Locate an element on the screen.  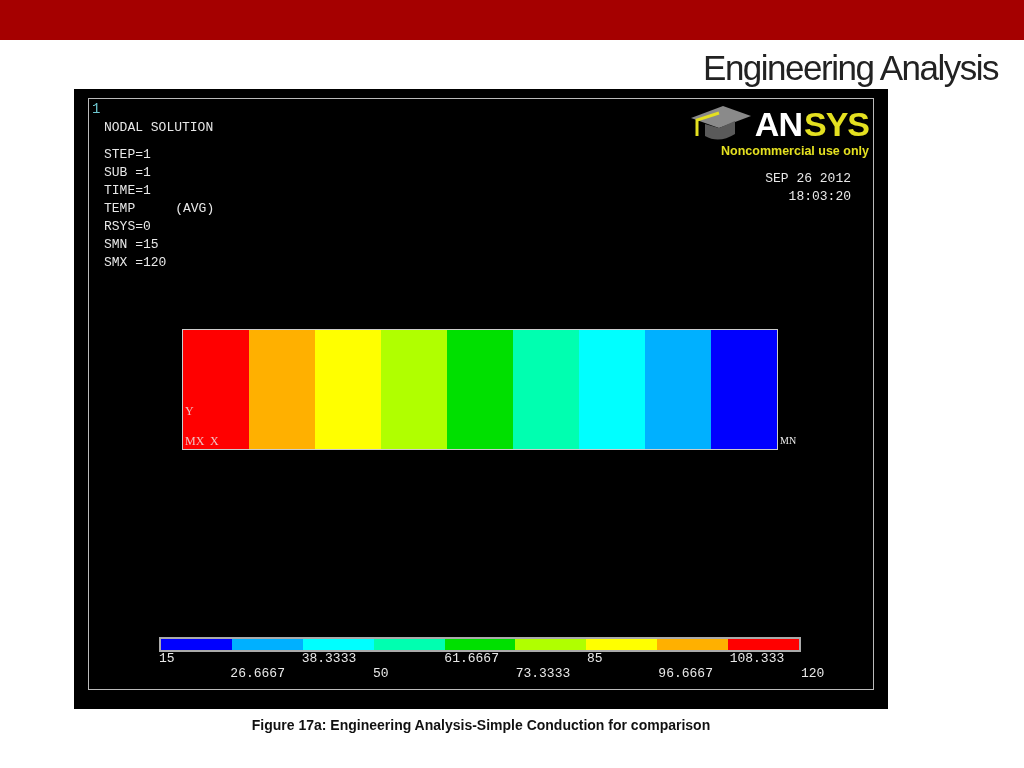
viewport-number: 1 is located at coordinates (96, 109).